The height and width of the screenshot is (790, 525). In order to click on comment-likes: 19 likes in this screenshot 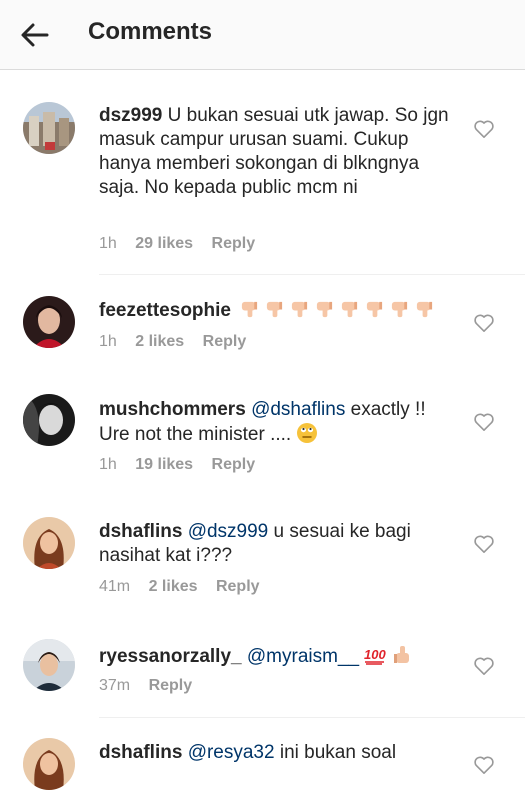, I will do `click(164, 464)`.